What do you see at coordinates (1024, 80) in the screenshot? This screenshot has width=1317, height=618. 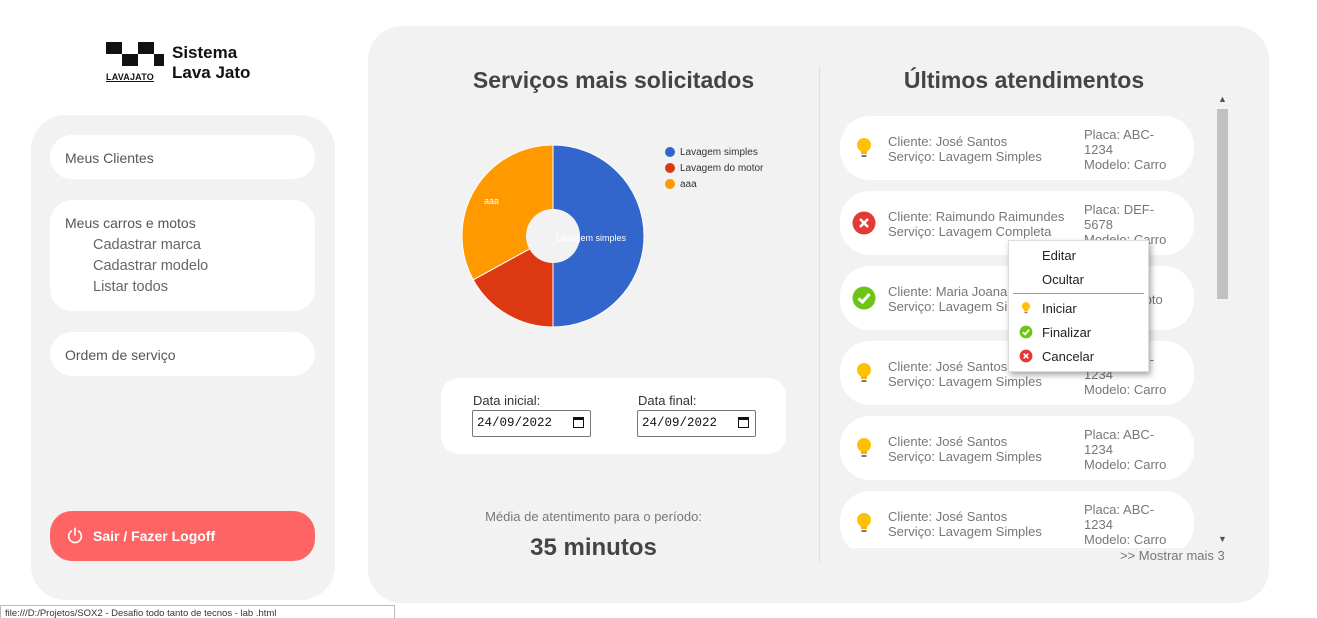 I see `atendimentos-title: Últimos atendimentos` at bounding box center [1024, 80].